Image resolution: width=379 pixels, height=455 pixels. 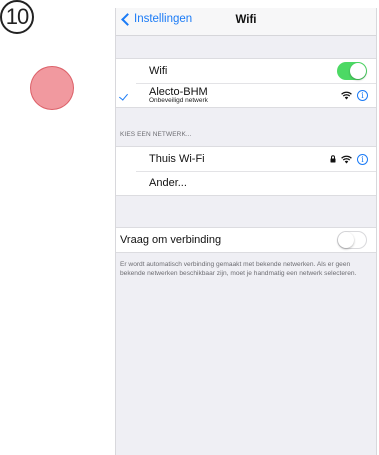 I want to click on wifi-toggle, so click(x=352, y=71).